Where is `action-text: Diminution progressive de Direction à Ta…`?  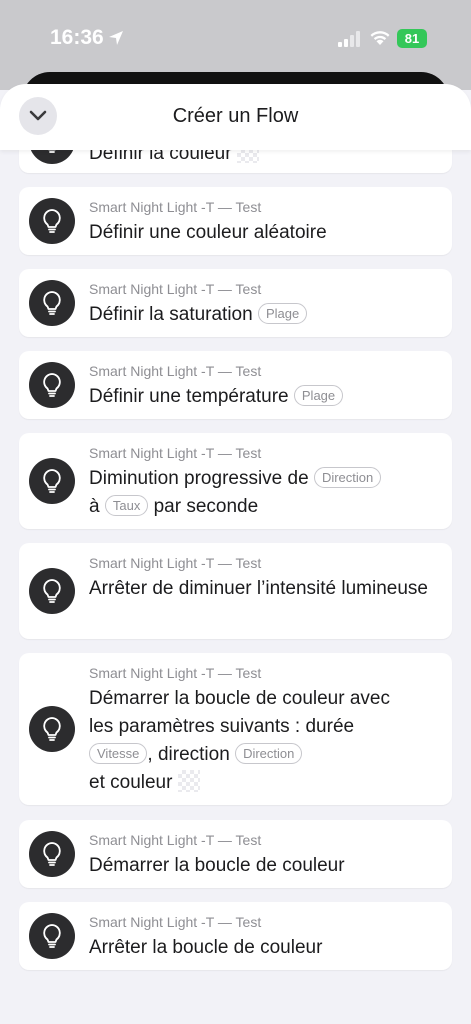
action-text: Diminution progressive de Direction à Ta… is located at coordinates (266, 493).